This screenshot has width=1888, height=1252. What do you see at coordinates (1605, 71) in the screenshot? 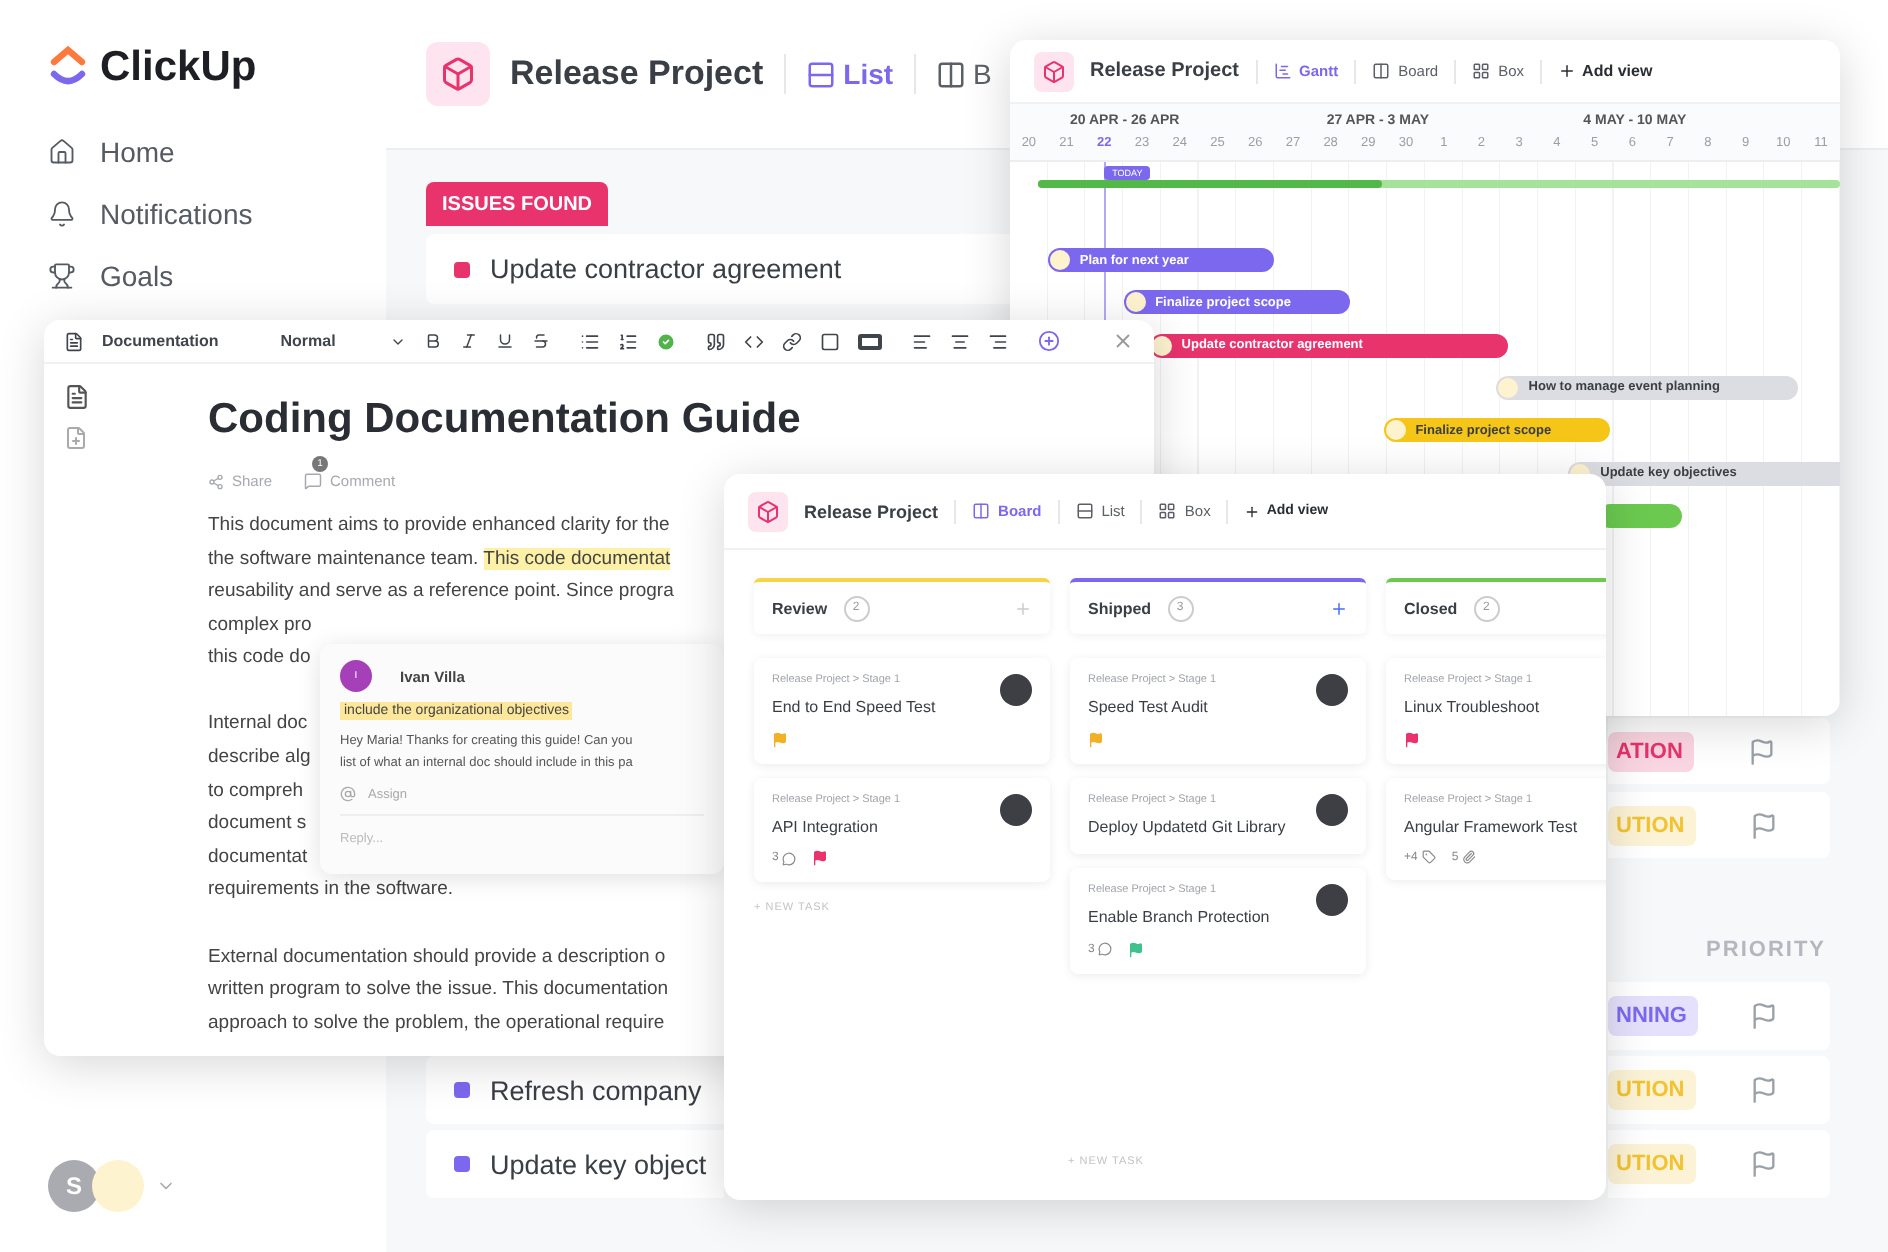
I see `add-view-button: Add view` at bounding box center [1605, 71].